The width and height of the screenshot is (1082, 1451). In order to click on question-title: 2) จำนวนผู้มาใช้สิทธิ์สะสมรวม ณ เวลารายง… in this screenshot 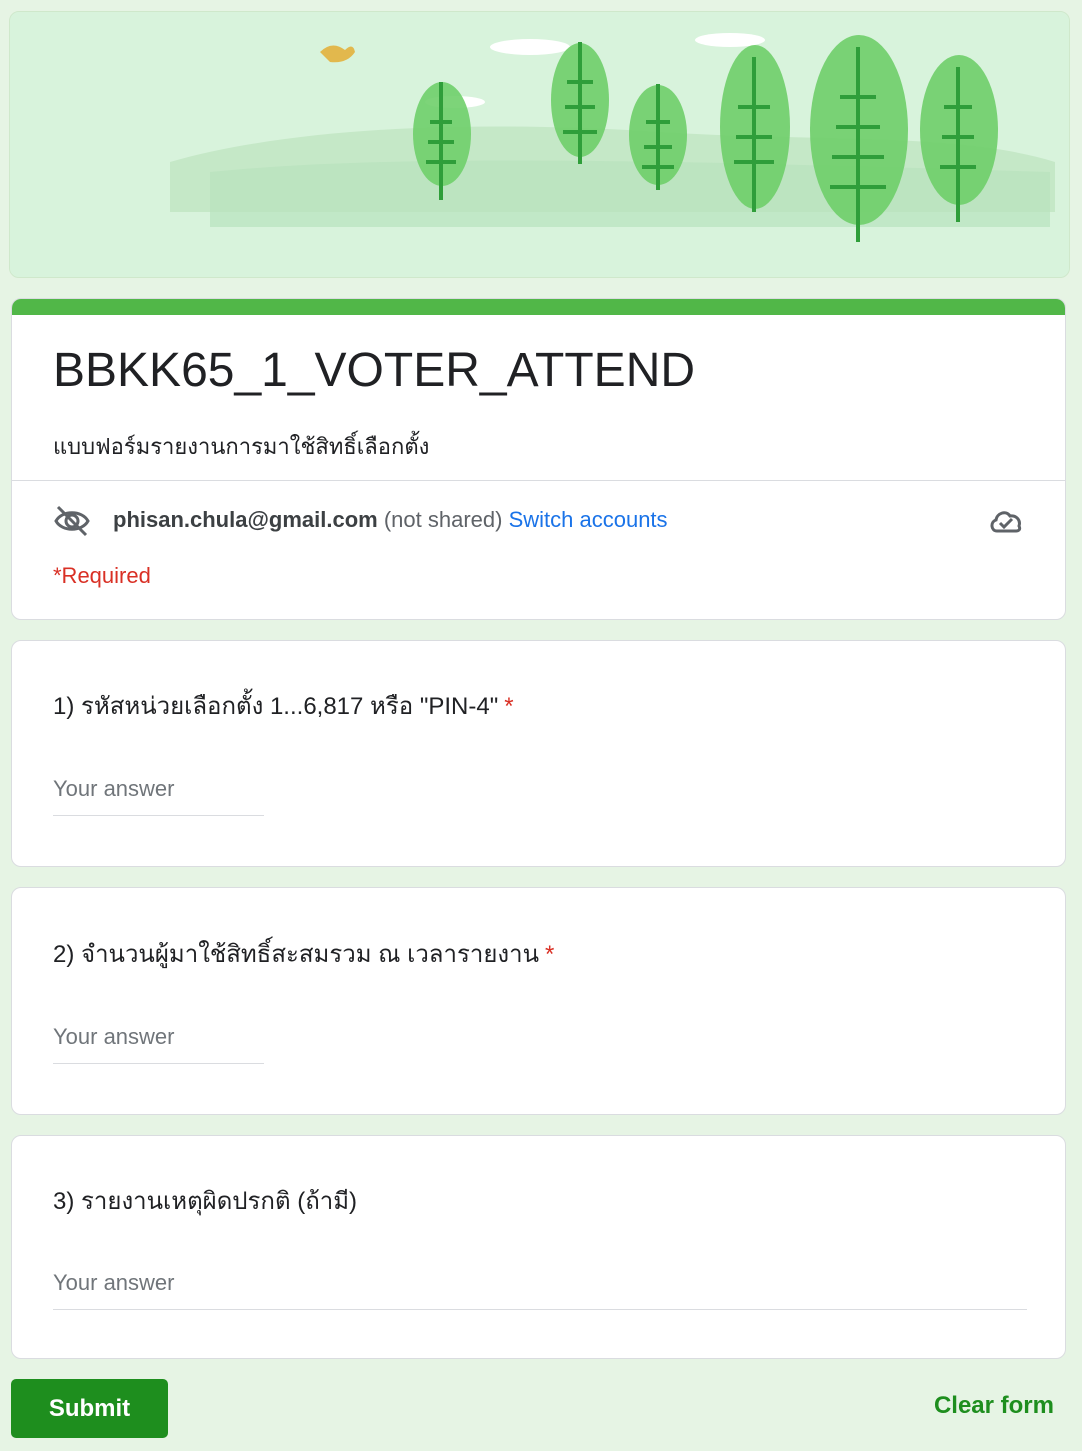, I will do `click(303, 953)`.